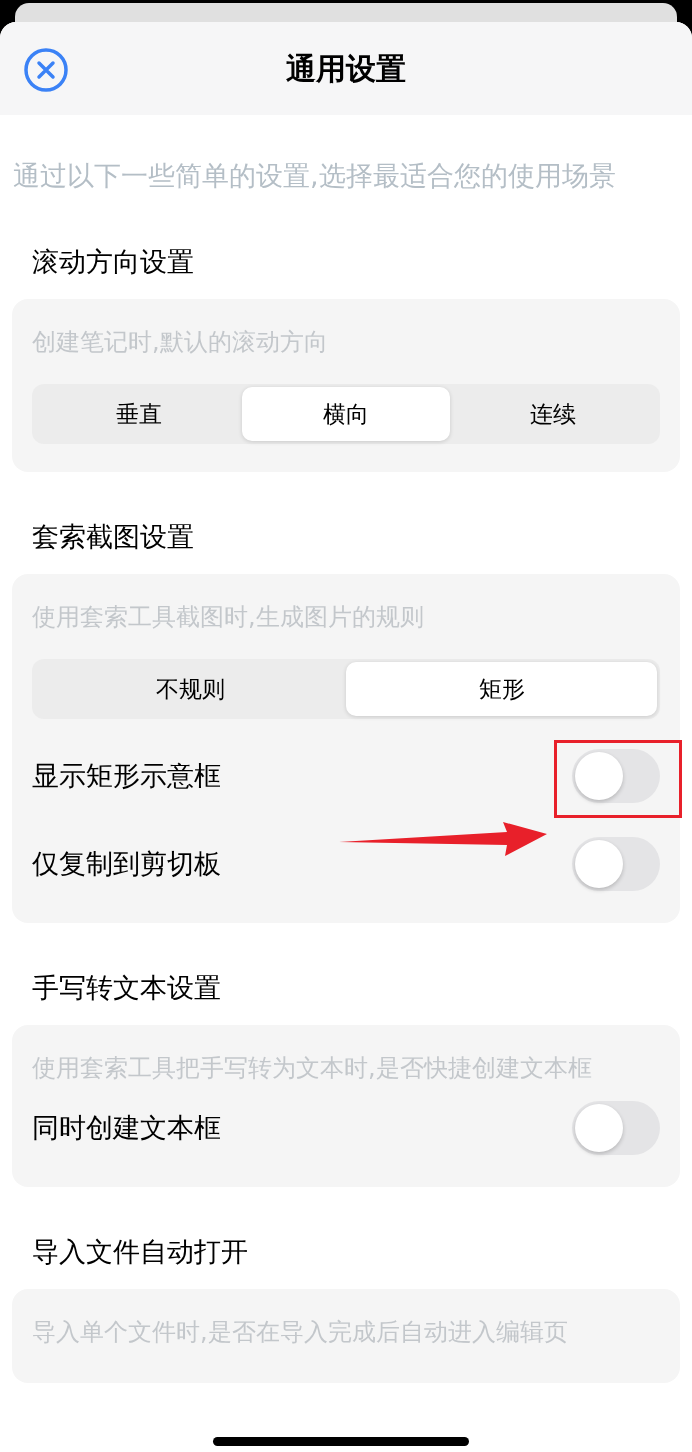 This screenshot has width=692, height=1452. What do you see at coordinates (190, 689) in the screenshot?
I see `segment-option: 不规则` at bounding box center [190, 689].